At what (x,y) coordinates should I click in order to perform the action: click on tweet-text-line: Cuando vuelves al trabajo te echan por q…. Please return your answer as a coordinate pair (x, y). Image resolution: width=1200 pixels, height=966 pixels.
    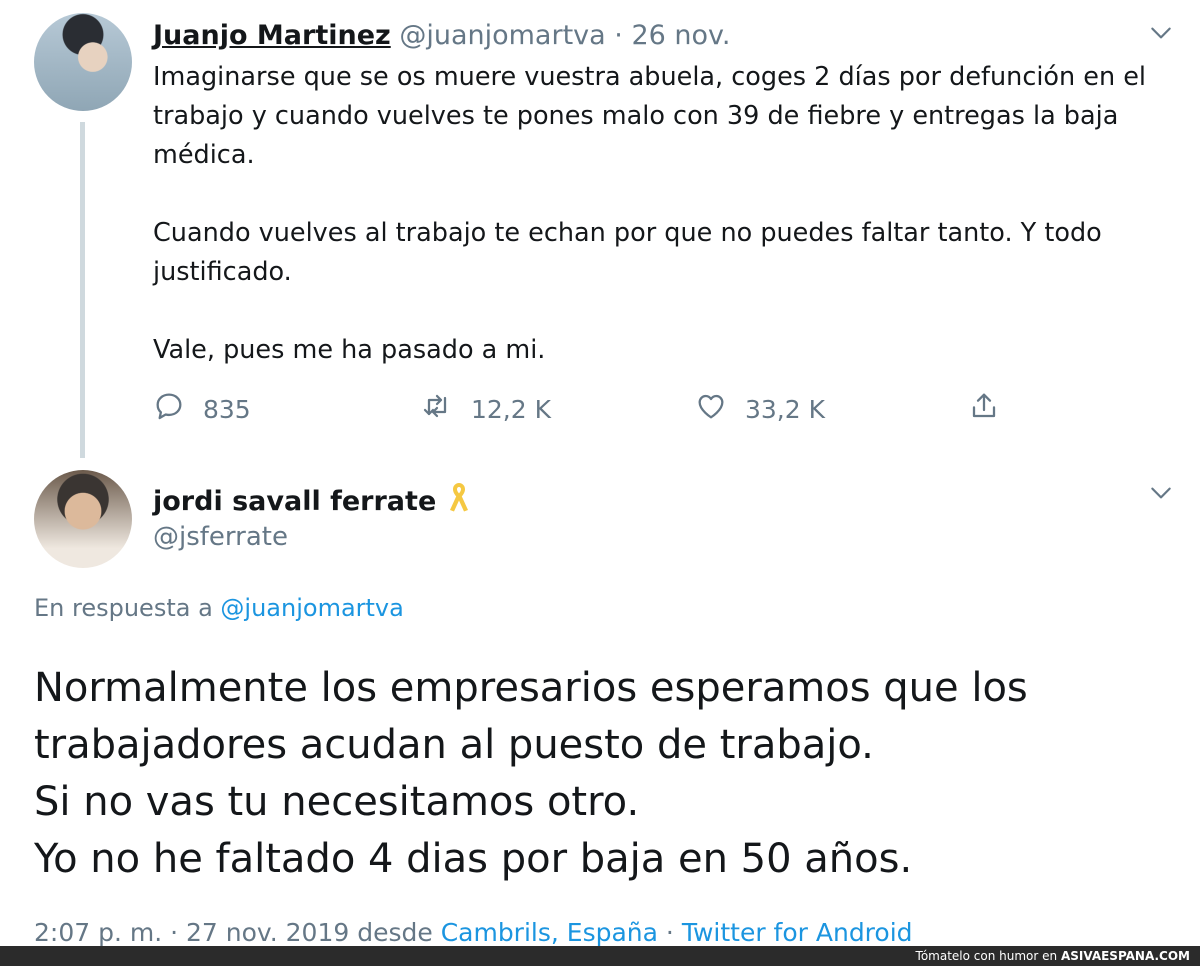
    Looking at the image, I should click on (627, 233).